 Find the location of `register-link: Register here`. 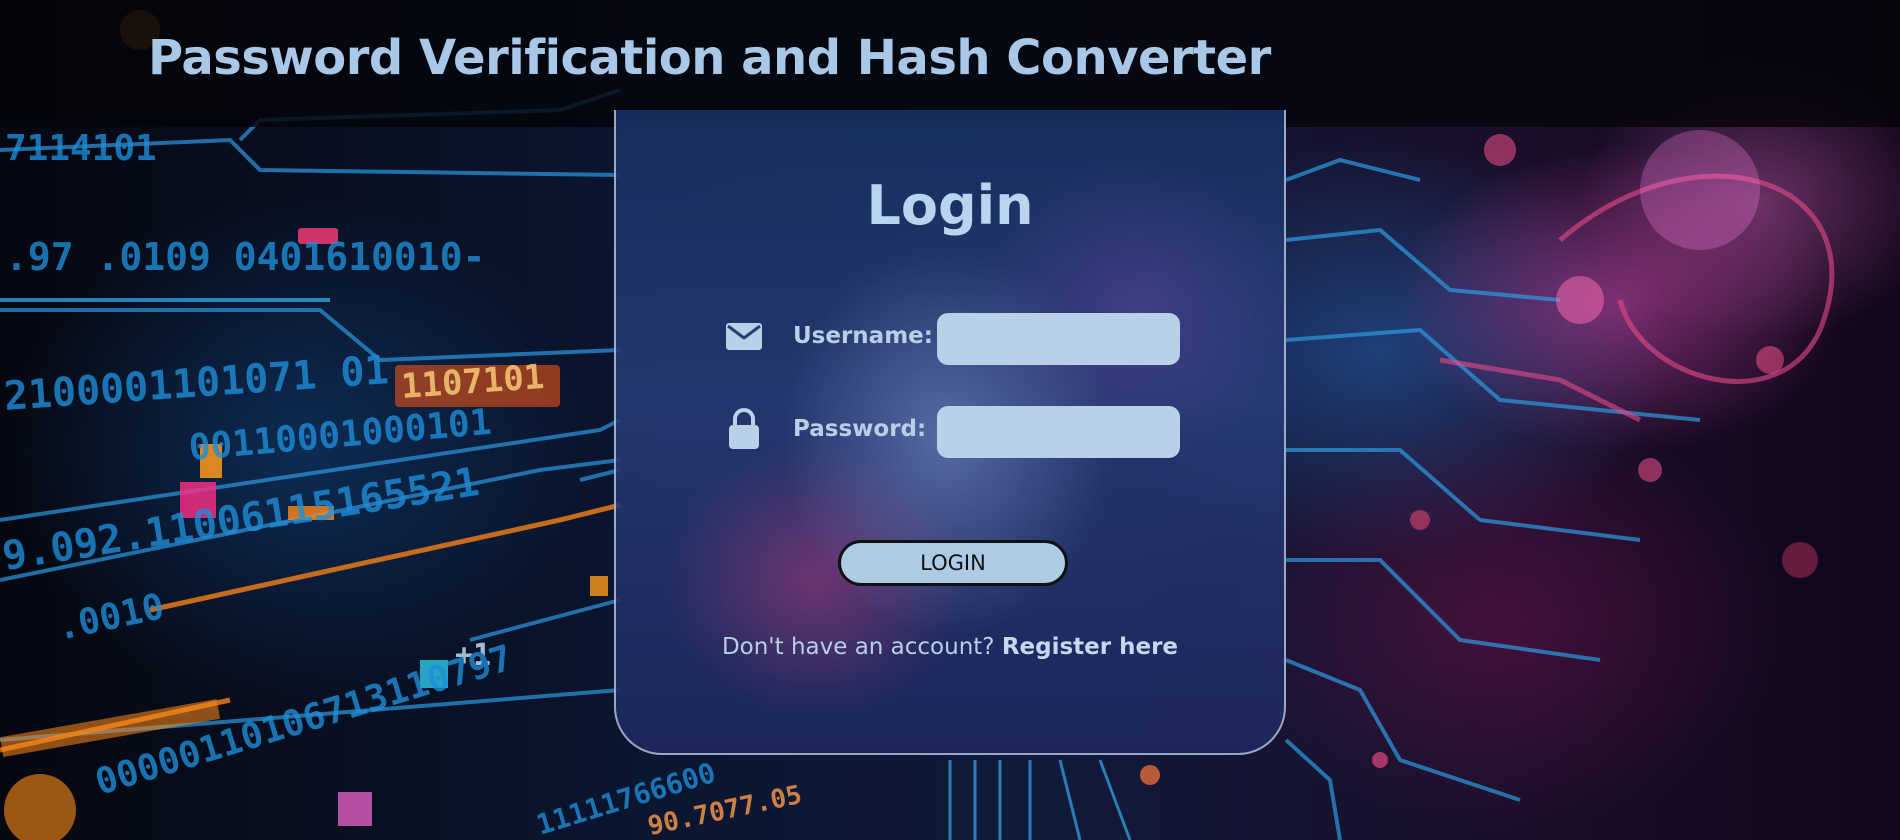

register-link: Register here is located at coordinates (1090, 647).